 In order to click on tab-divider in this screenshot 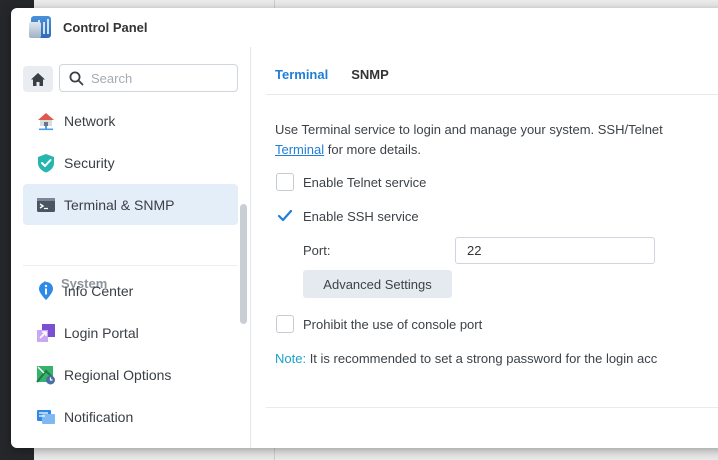, I will do `click(492, 94)`.